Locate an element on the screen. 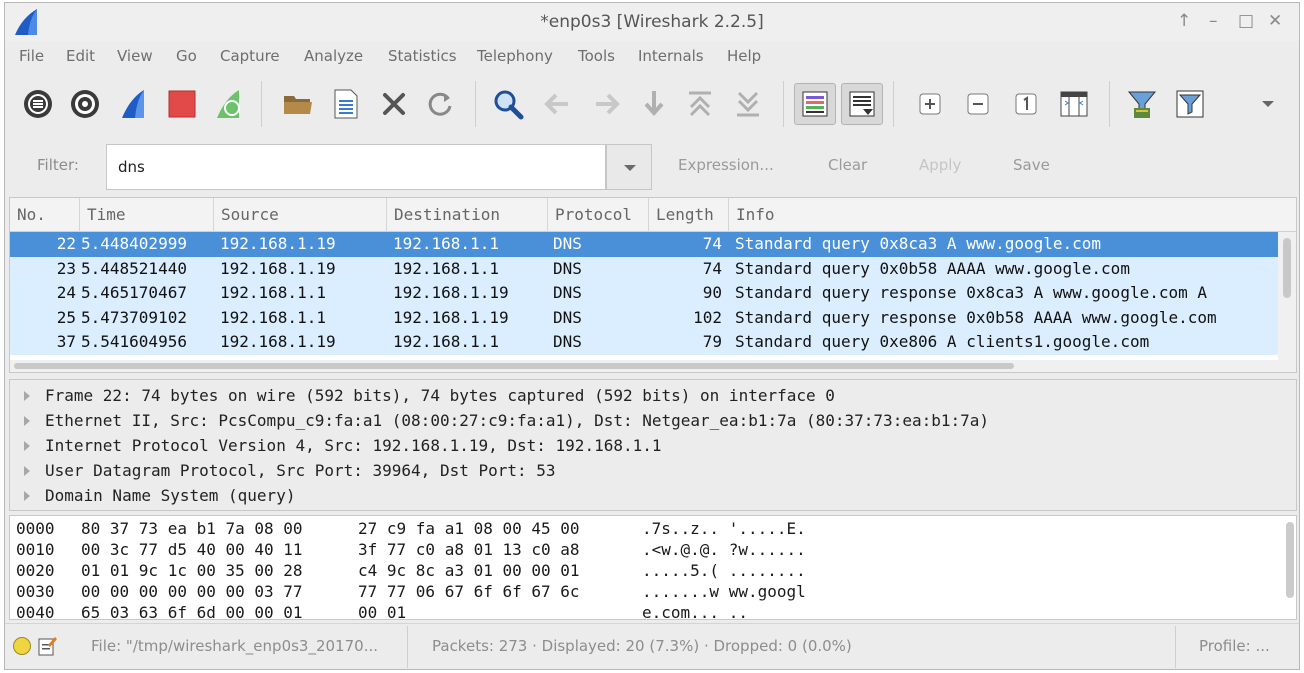 This screenshot has width=1304, height=673. capture-filters-icon is located at coordinates (1142, 104).